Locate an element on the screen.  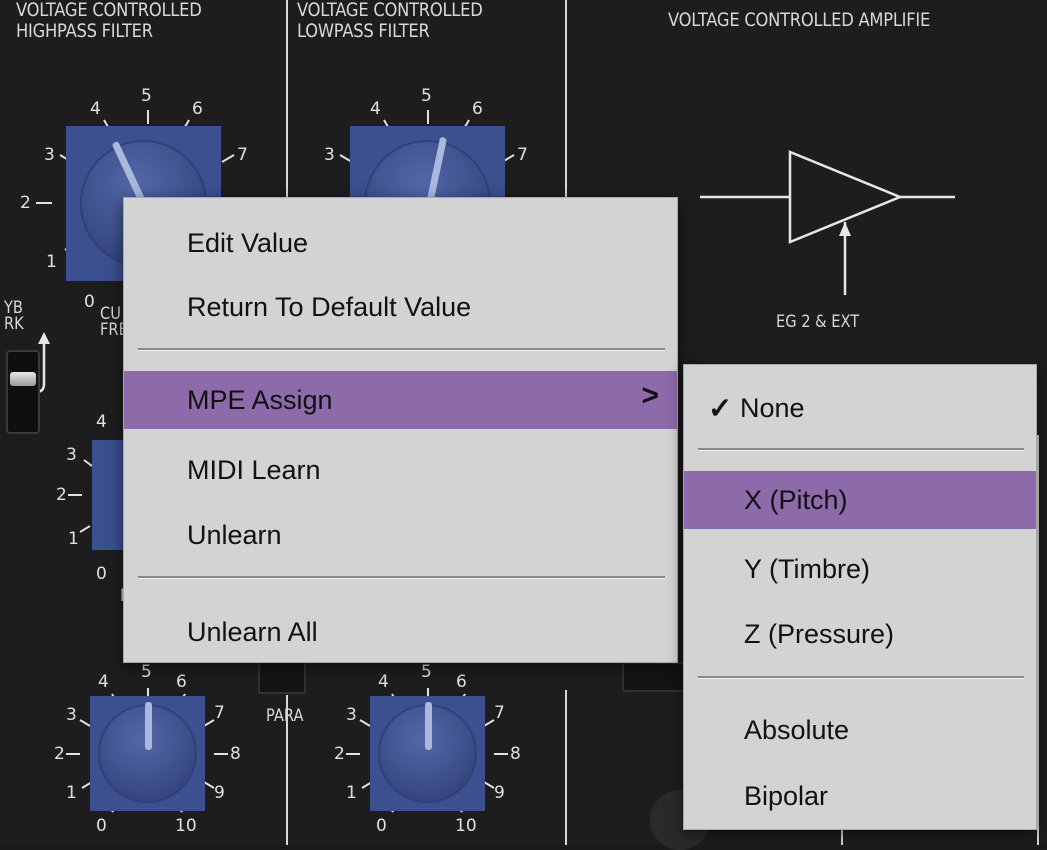
checkmark-icon: ✓ is located at coordinates (720, 408).